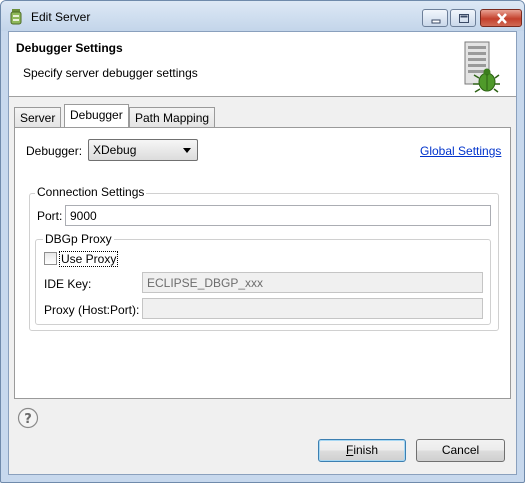  Describe the element at coordinates (115, 150) in the screenshot. I see `debugger-select-value: XDebug` at that location.